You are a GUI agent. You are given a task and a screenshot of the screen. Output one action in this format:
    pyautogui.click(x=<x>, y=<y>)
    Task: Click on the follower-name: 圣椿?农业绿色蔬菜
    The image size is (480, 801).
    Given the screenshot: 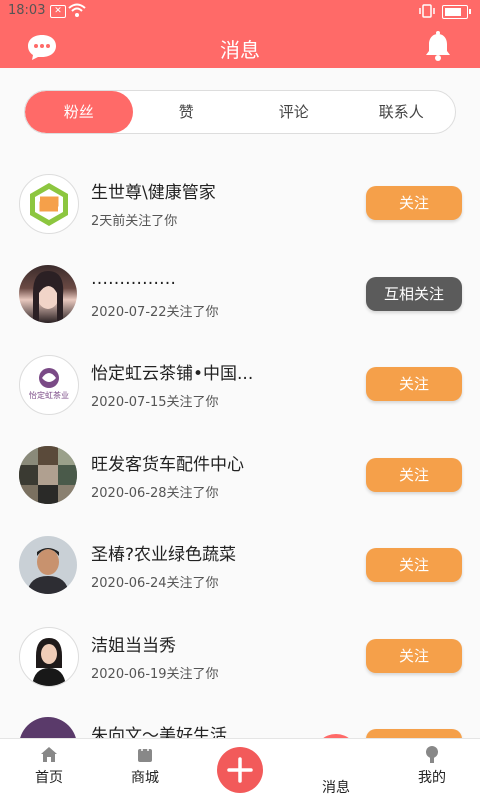 What is the action you would take?
    pyautogui.click(x=164, y=555)
    